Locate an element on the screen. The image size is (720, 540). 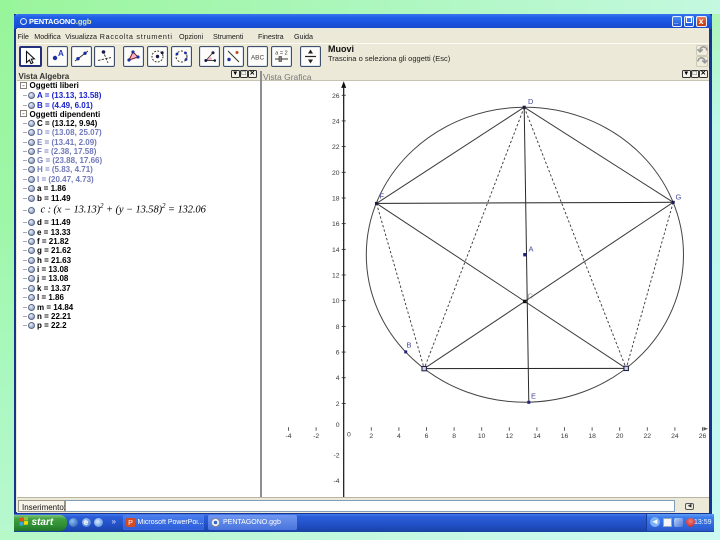
svg-text: P is located at coordinates (130, 522).